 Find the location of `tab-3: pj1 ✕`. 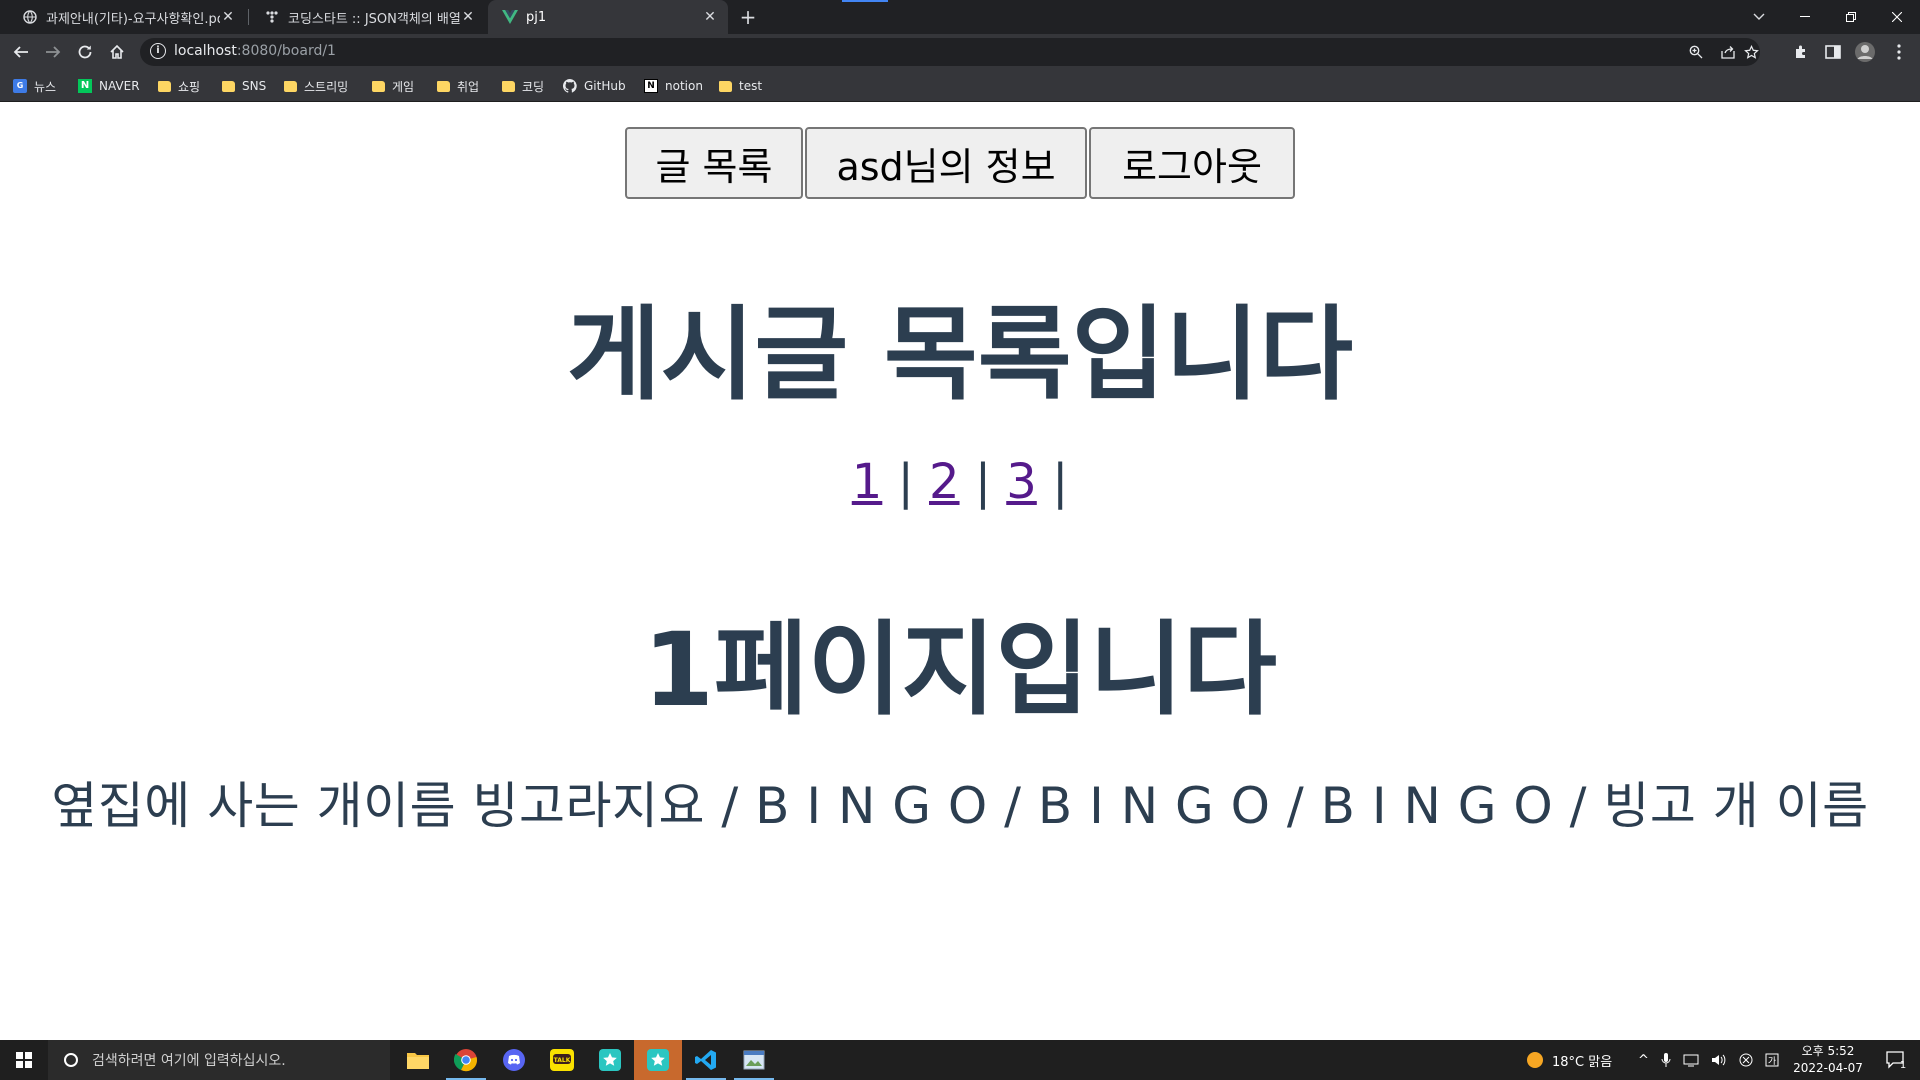

tab-3: pj1 ✕ is located at coordinates (608, 17).